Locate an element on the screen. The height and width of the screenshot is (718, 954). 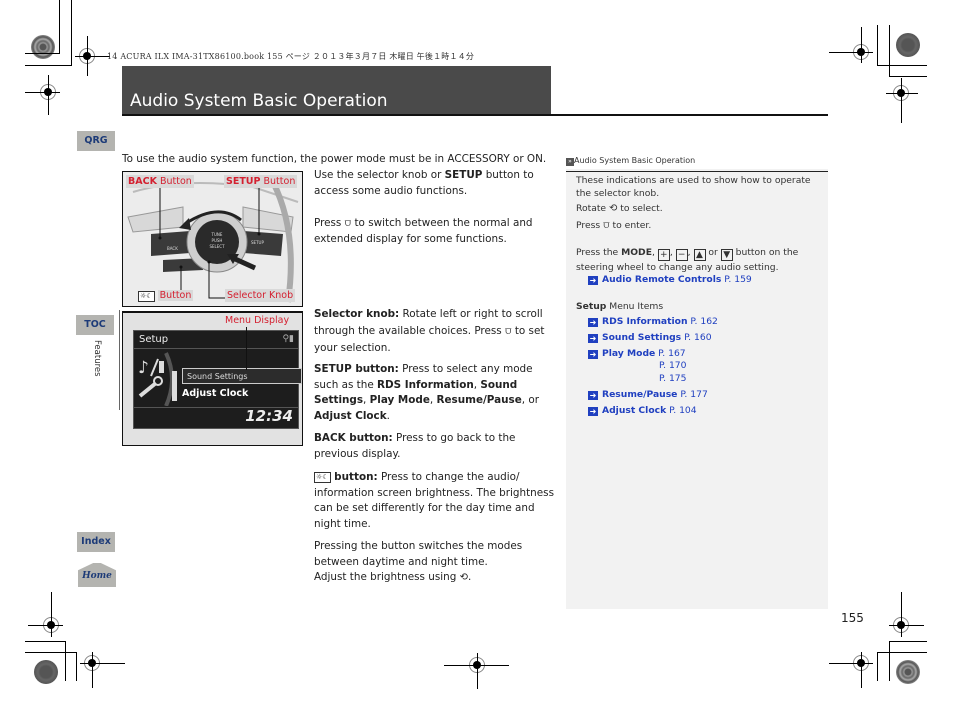
link-label: Resume/Pause is located at coordinates (640, 394).